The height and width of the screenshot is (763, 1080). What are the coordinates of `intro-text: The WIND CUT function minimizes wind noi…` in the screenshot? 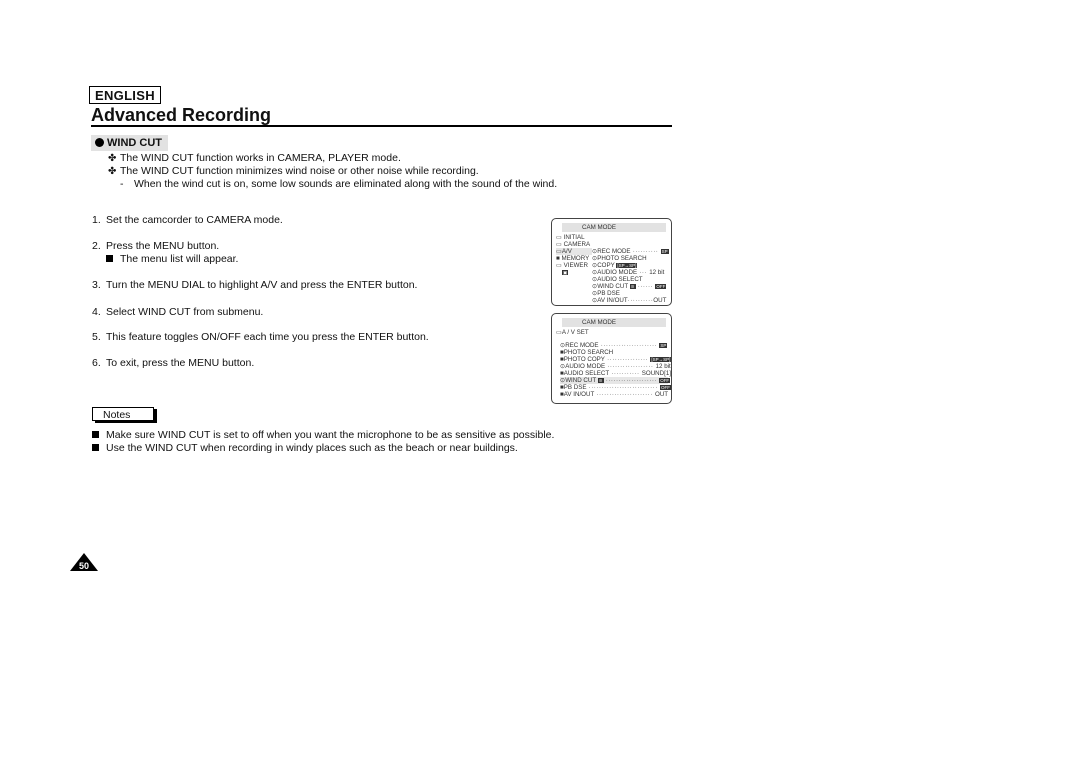 It's located at (299, 171).